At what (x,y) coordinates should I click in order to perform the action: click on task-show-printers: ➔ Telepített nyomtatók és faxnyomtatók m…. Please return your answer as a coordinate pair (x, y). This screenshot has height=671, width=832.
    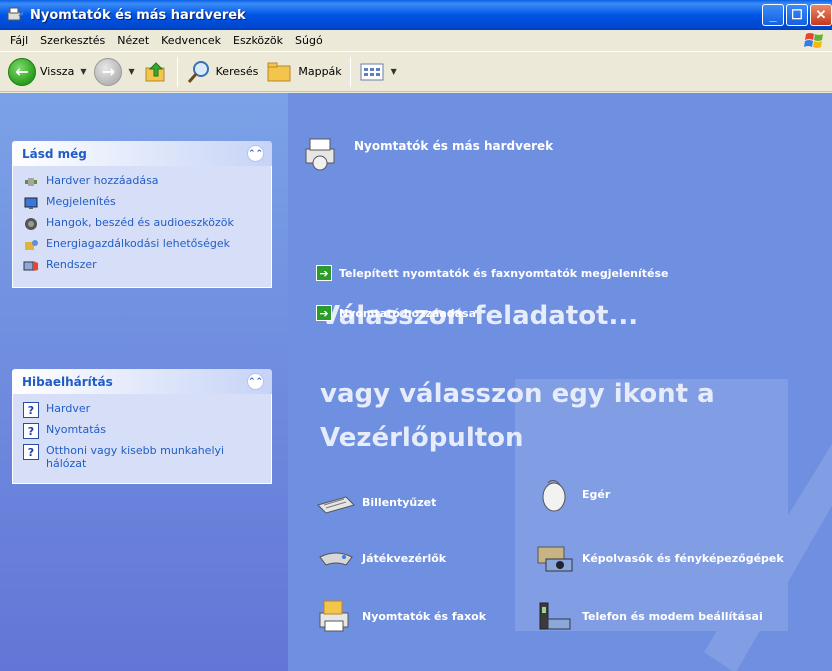
    Looking at the image, I should click on (492, 273).